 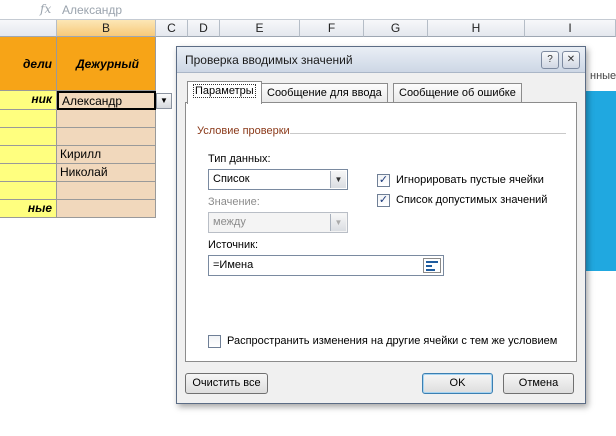 I want to click on cancel-button: Отмена, so click(x=538, y=383).